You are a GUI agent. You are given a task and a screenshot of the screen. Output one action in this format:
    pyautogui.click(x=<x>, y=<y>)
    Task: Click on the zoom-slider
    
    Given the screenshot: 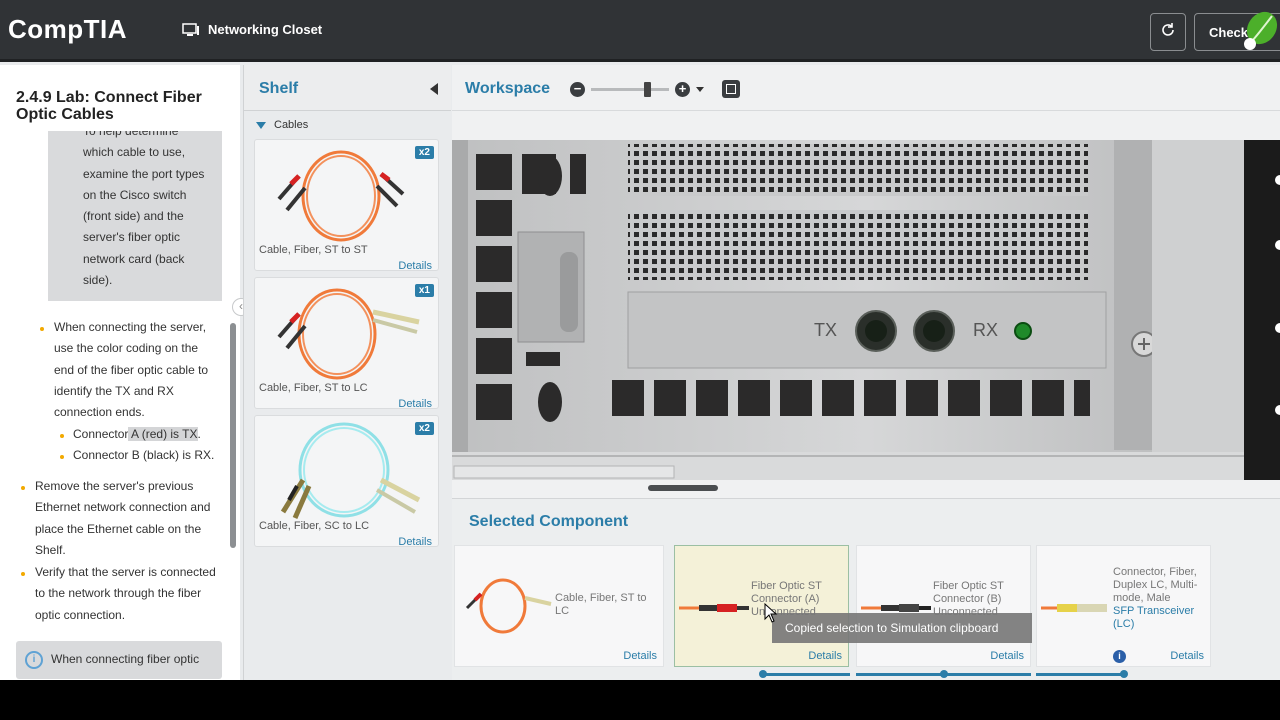 What is the action you would take?
    pyautogui.click(x=630, y=89)
    